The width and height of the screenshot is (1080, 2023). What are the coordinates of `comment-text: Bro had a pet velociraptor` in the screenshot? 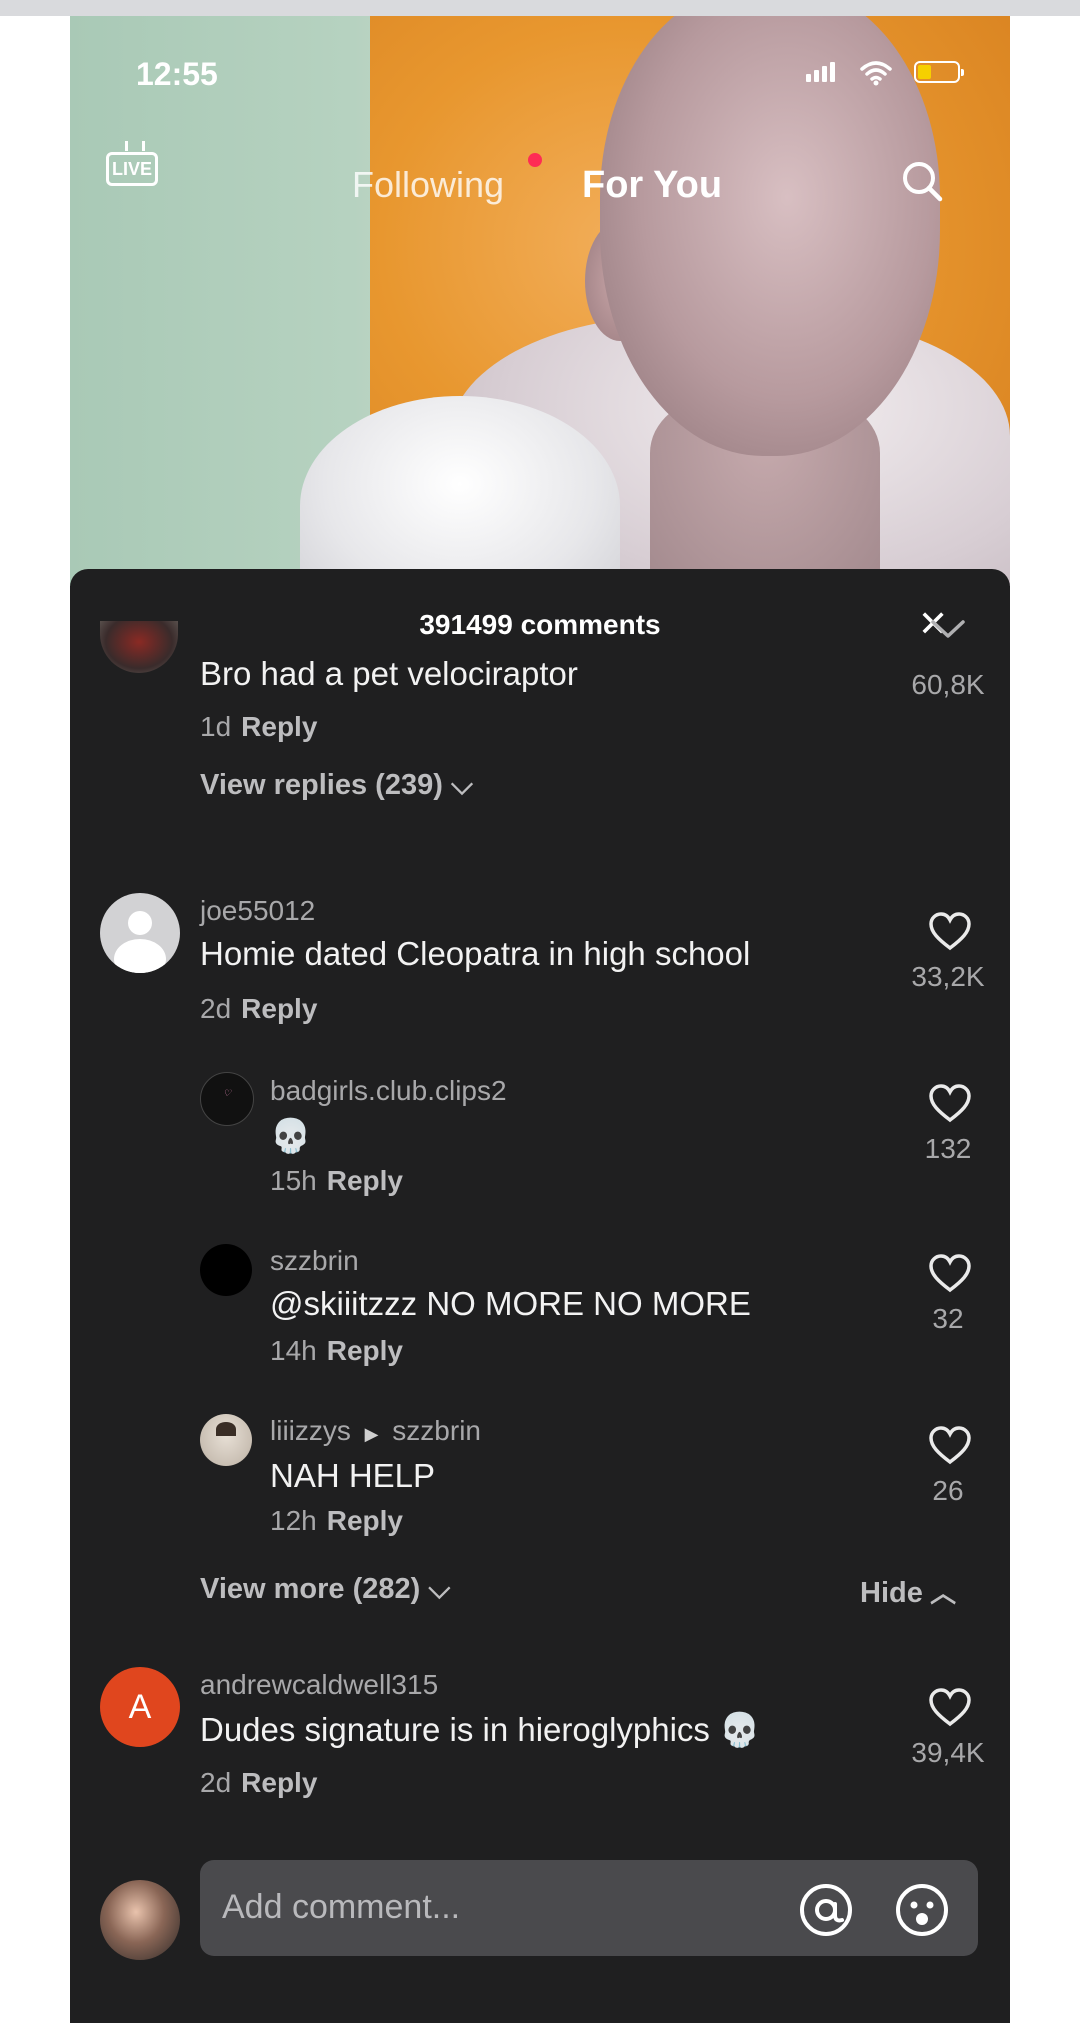 It's located at (389, 673).